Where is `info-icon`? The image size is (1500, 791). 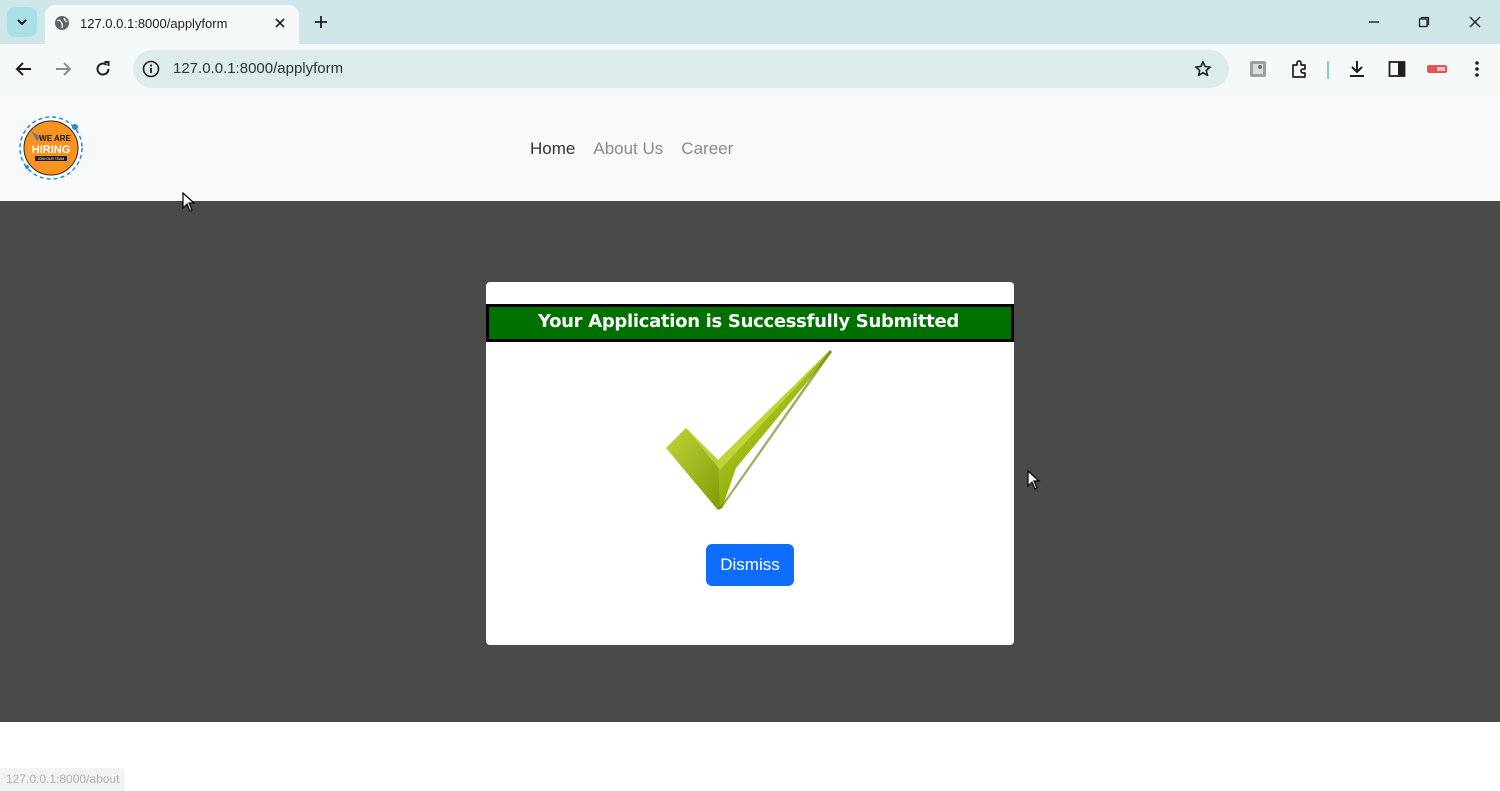
info-icon is located at coordinates (151, 69).